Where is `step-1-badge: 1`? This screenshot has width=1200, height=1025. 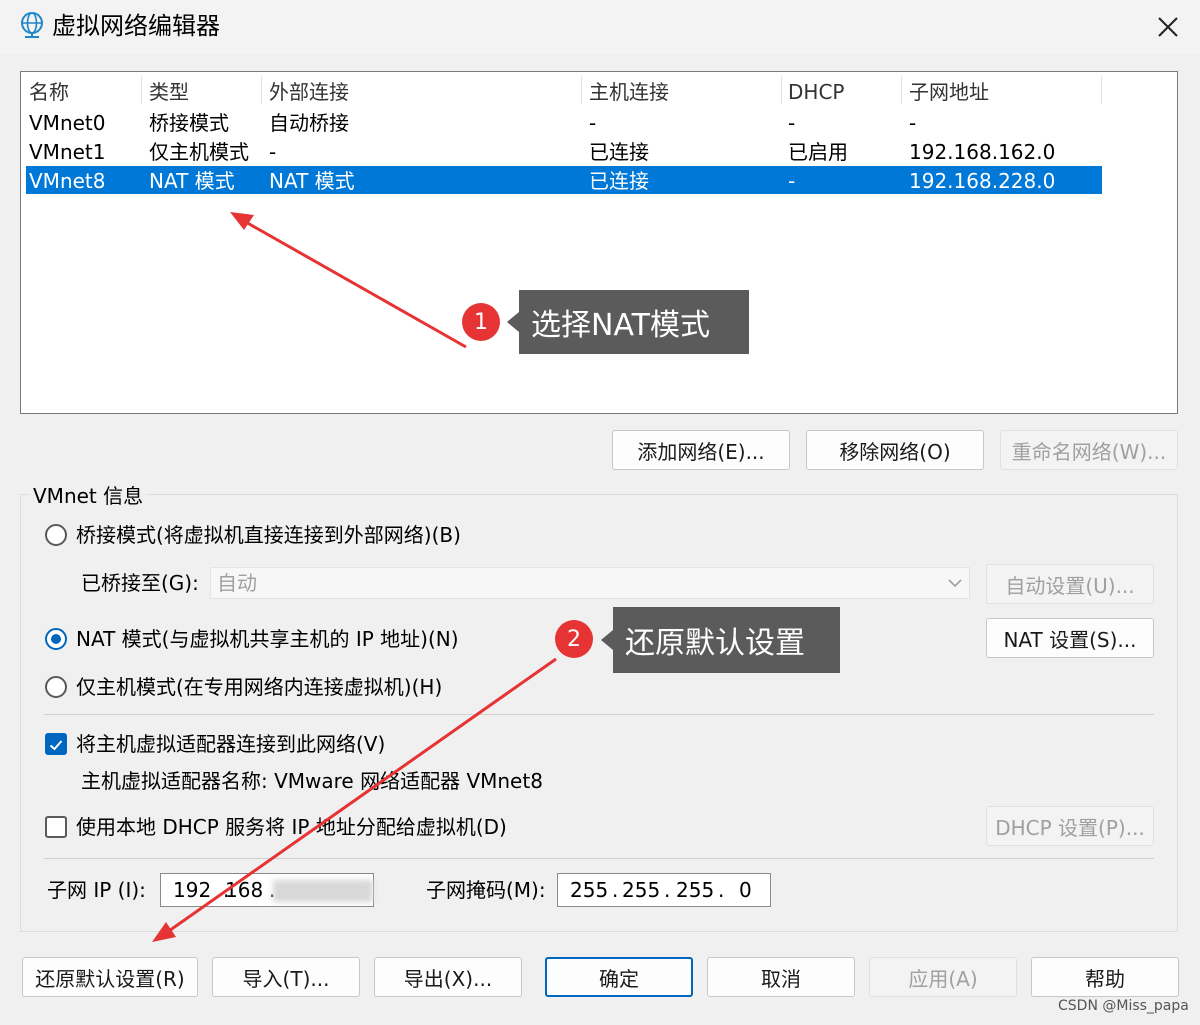
step-1-badge: 1 is located at coordinates (481, 322).